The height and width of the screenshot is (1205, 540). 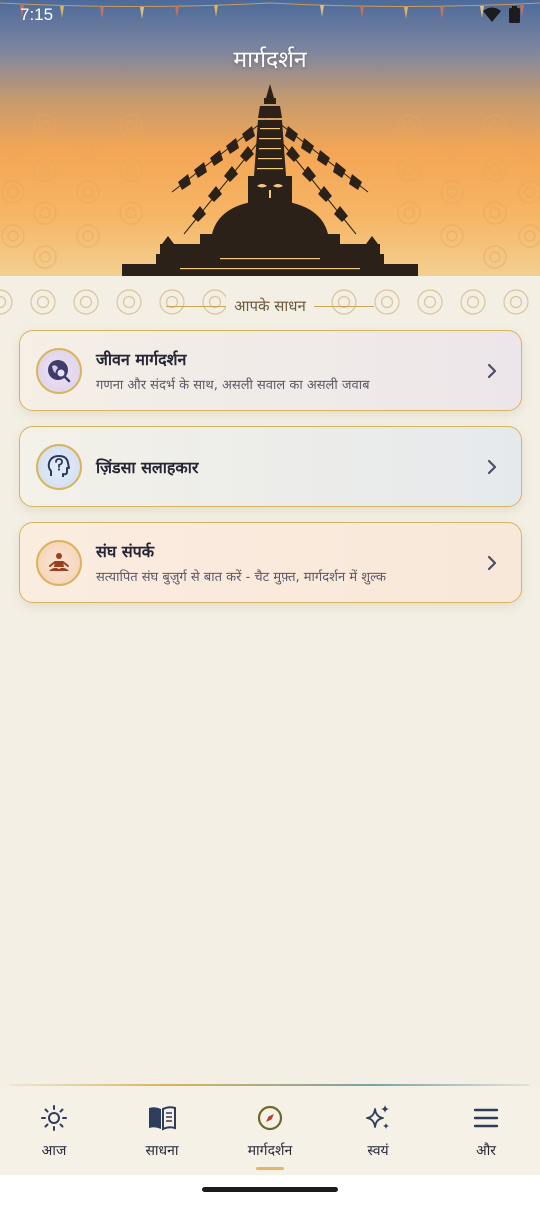 I want to click on status-time: 7:15, so click(x=37, y=14).